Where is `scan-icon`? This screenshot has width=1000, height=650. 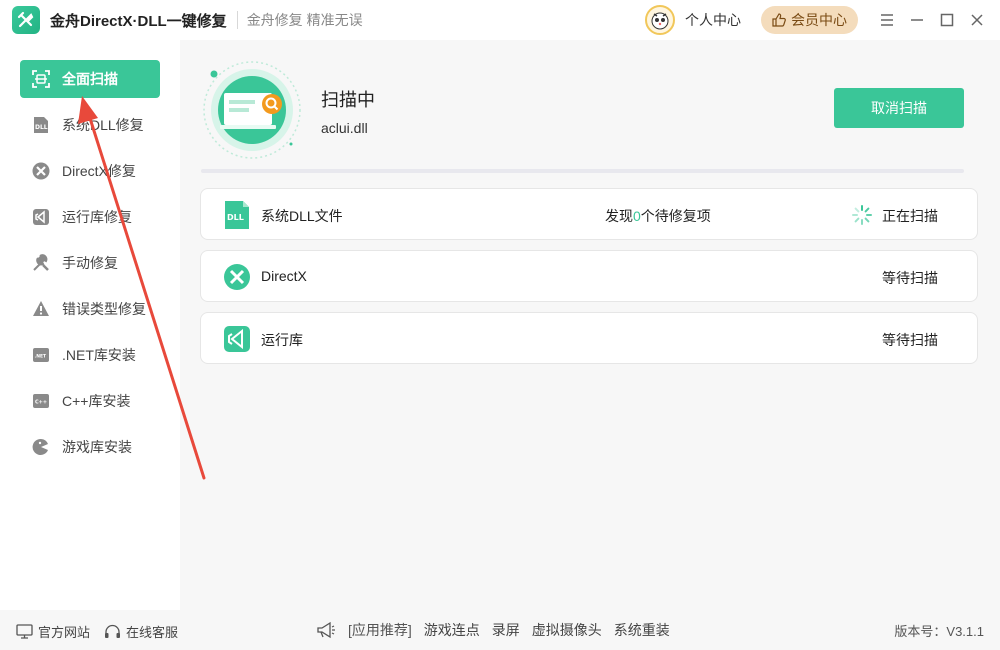
scan-icon is located at coordinates (41, 79).